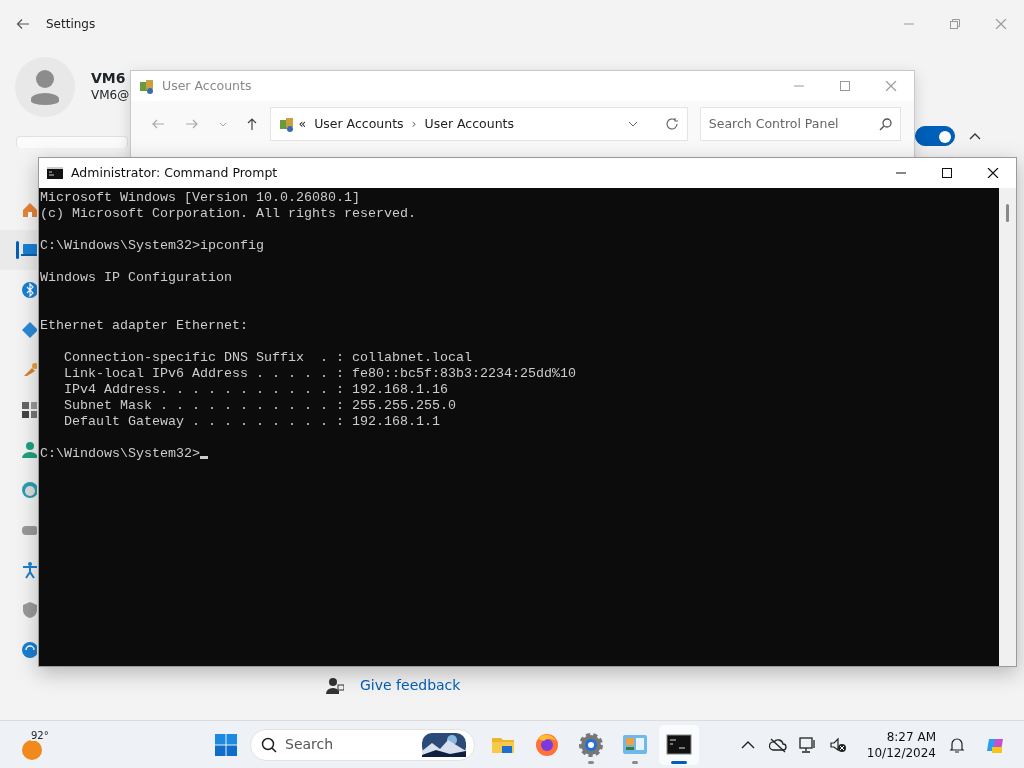 The width and height of the screenshot is (1024, 768). I want to click on taskbar-button, so click(679, 744).